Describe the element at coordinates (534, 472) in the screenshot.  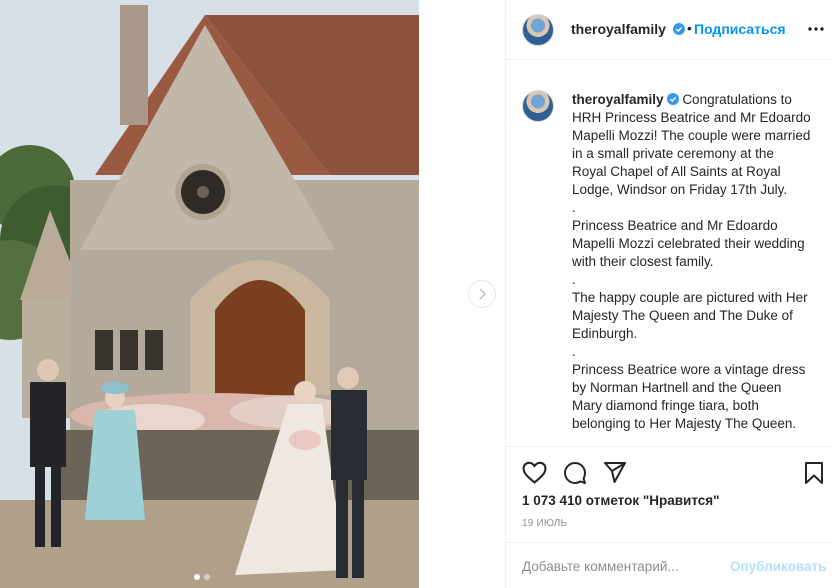
I see `heart-icon` at that location.